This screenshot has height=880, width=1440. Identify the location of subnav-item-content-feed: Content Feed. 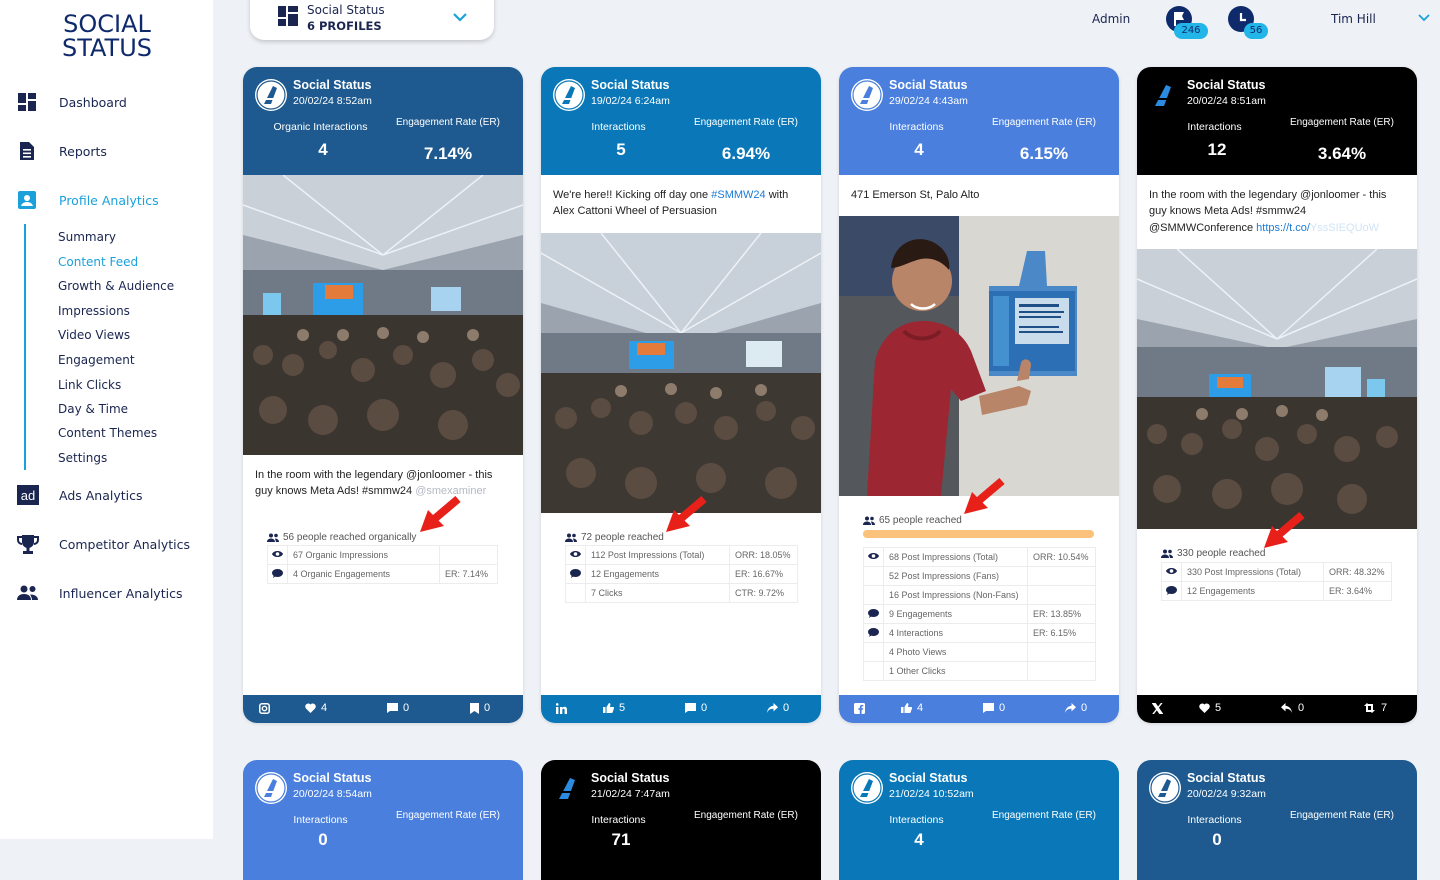
(98, 262).